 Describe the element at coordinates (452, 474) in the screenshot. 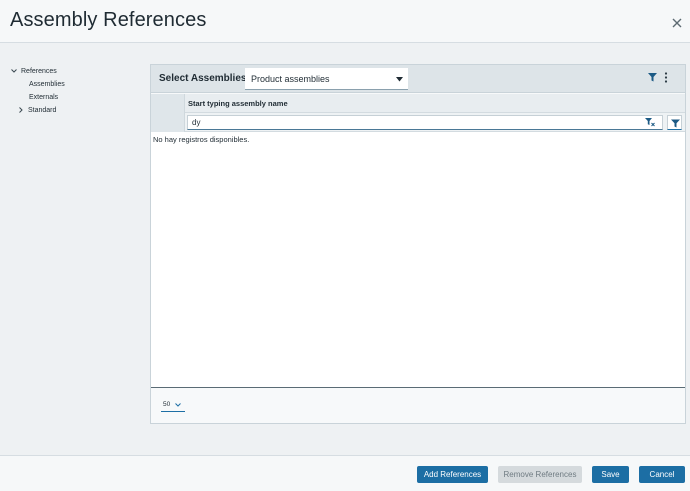

I see `add-references-button: Add References` at that location.